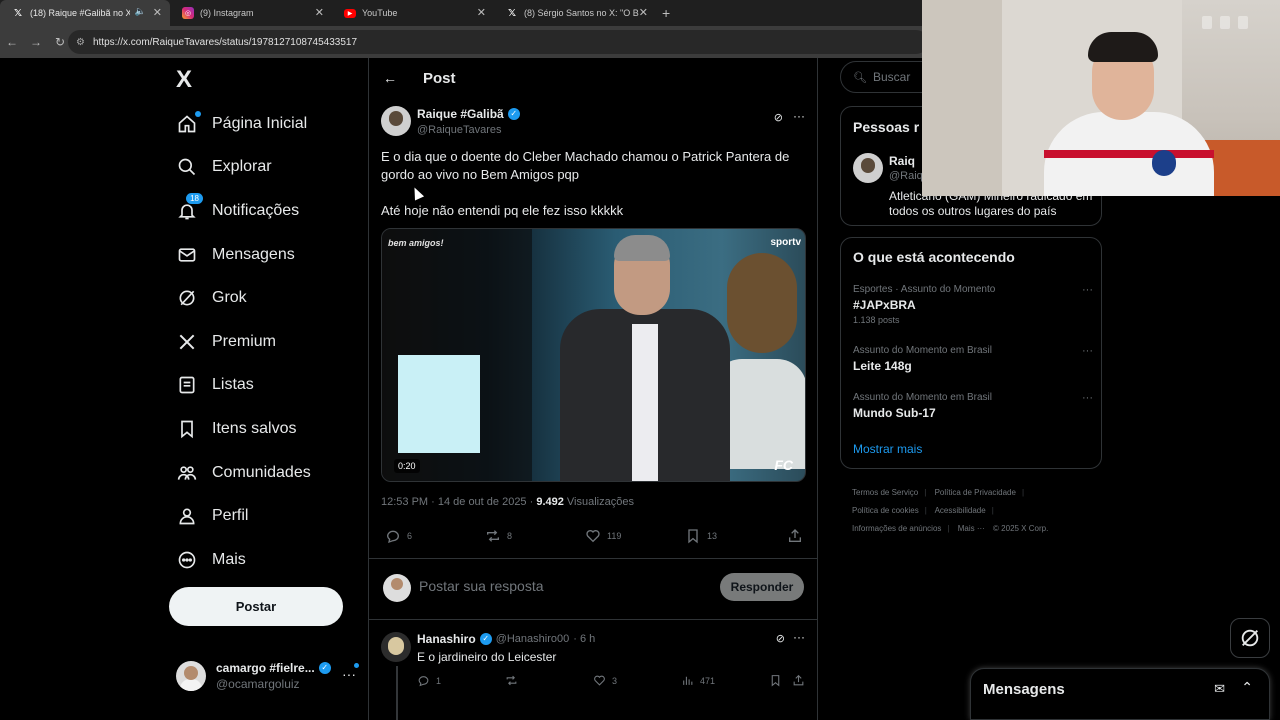  I want to click on footer-link: Política de cookies, so click(885, 510).